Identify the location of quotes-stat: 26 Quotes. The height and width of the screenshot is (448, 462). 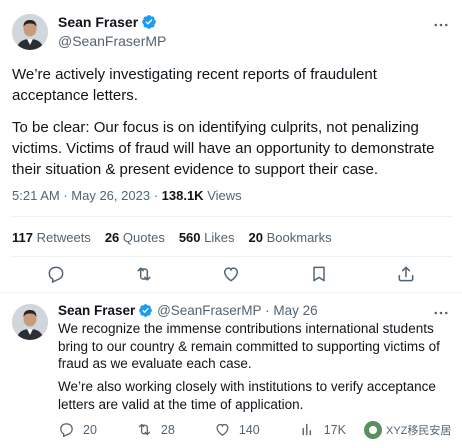
(135, 237).